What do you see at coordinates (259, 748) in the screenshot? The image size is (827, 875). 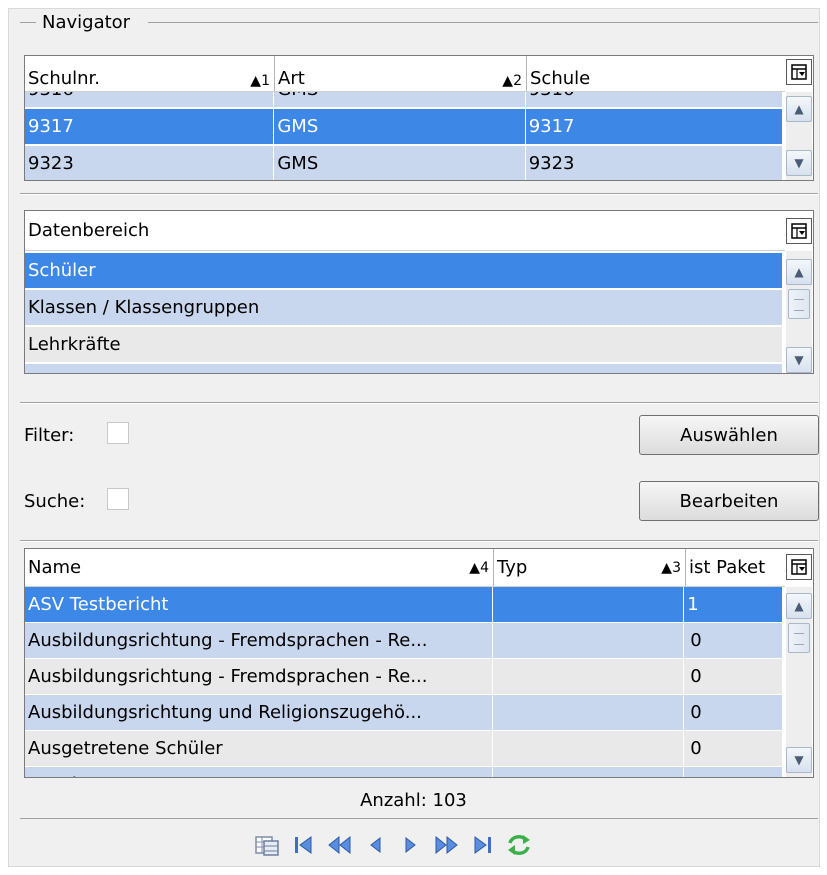 I see `cell-name: Ausgetretene Schüler` at bounding box center [259, 748].